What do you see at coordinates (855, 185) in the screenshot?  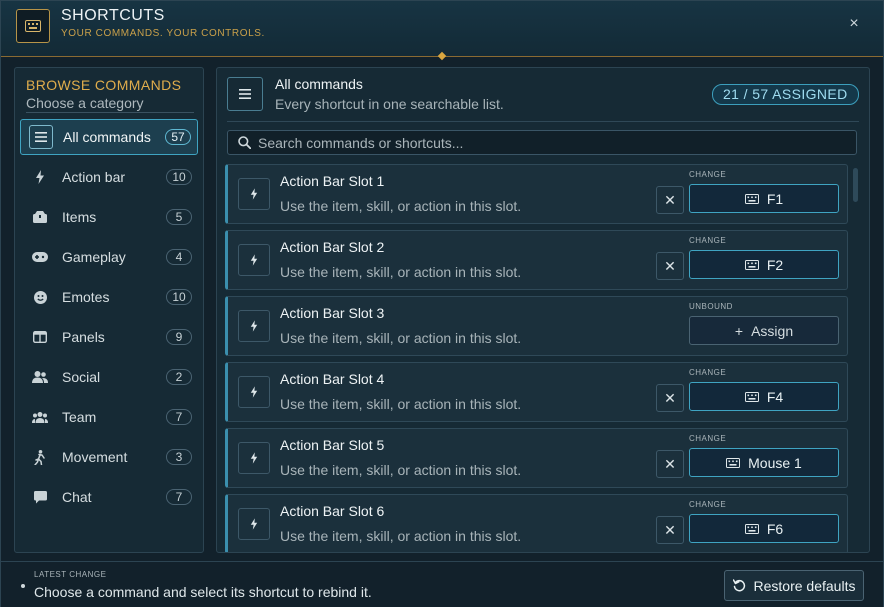 I see `list-scrollbar` at bounding box center [855, 185].